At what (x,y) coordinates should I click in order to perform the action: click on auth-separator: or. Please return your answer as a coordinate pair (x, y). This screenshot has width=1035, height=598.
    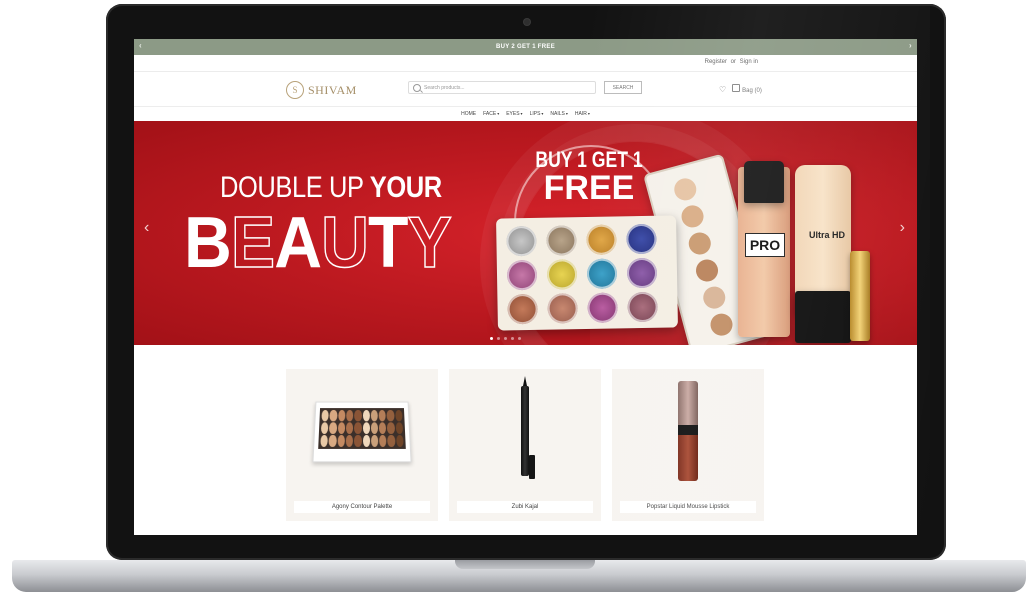
    Looking at the image, I should click on (733, 62).